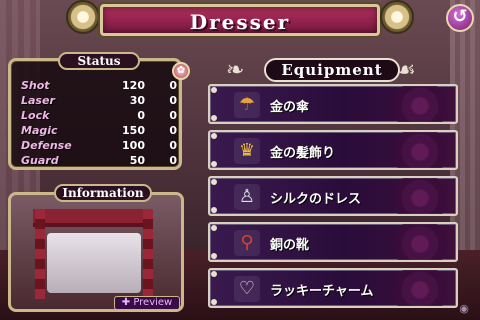 The image size is (480, 320). Describe the element at coordinates (99, 146) in the screenshot. I see `stat-row-defense: Defense 100 0` at that location.